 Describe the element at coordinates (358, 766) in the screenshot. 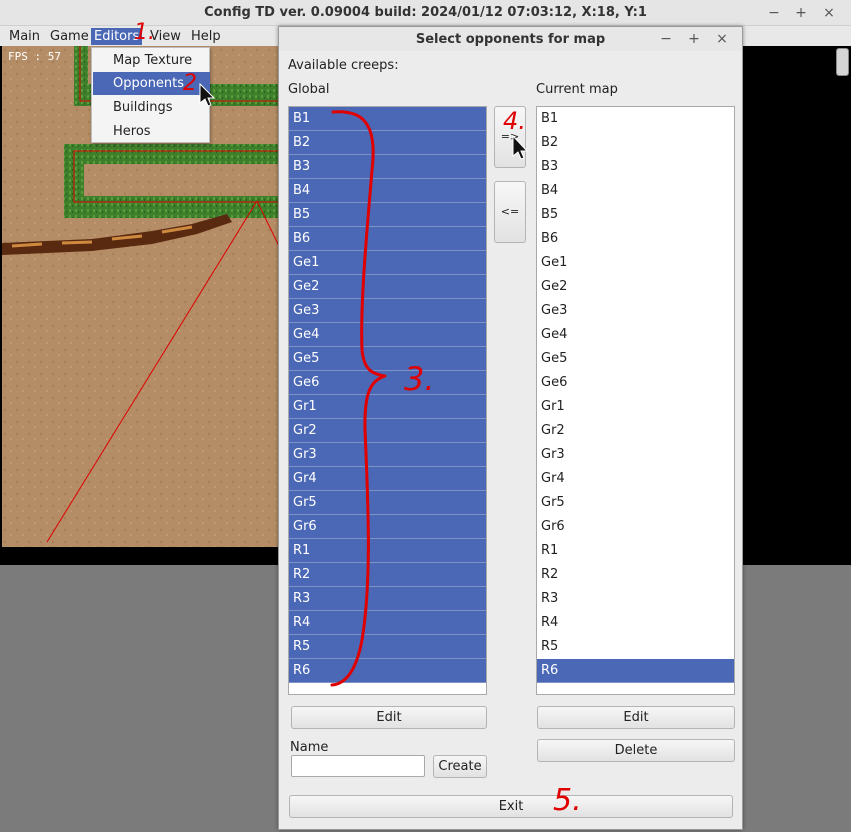

I see `name-input` at that location.